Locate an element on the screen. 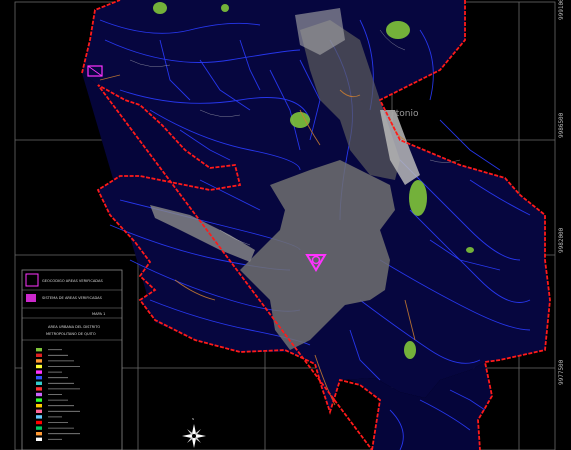 Image resolution: width=571 pixels, height=450 pixels. legend-map-number: MAPA 1 is located at coordinates (98, 314).